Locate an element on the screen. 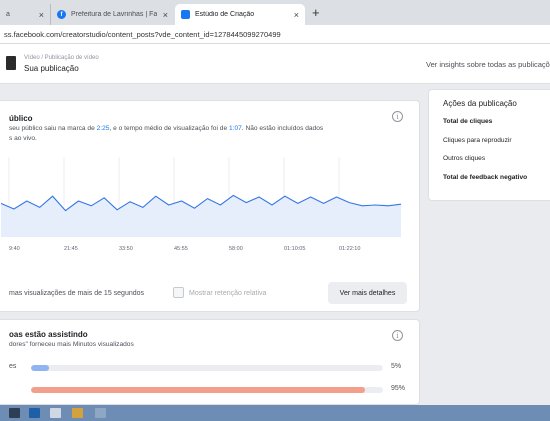 This screenshot has width=550, height=421. see-more-details-button: Ver mais detalhes is located at coordinates (367, 293).